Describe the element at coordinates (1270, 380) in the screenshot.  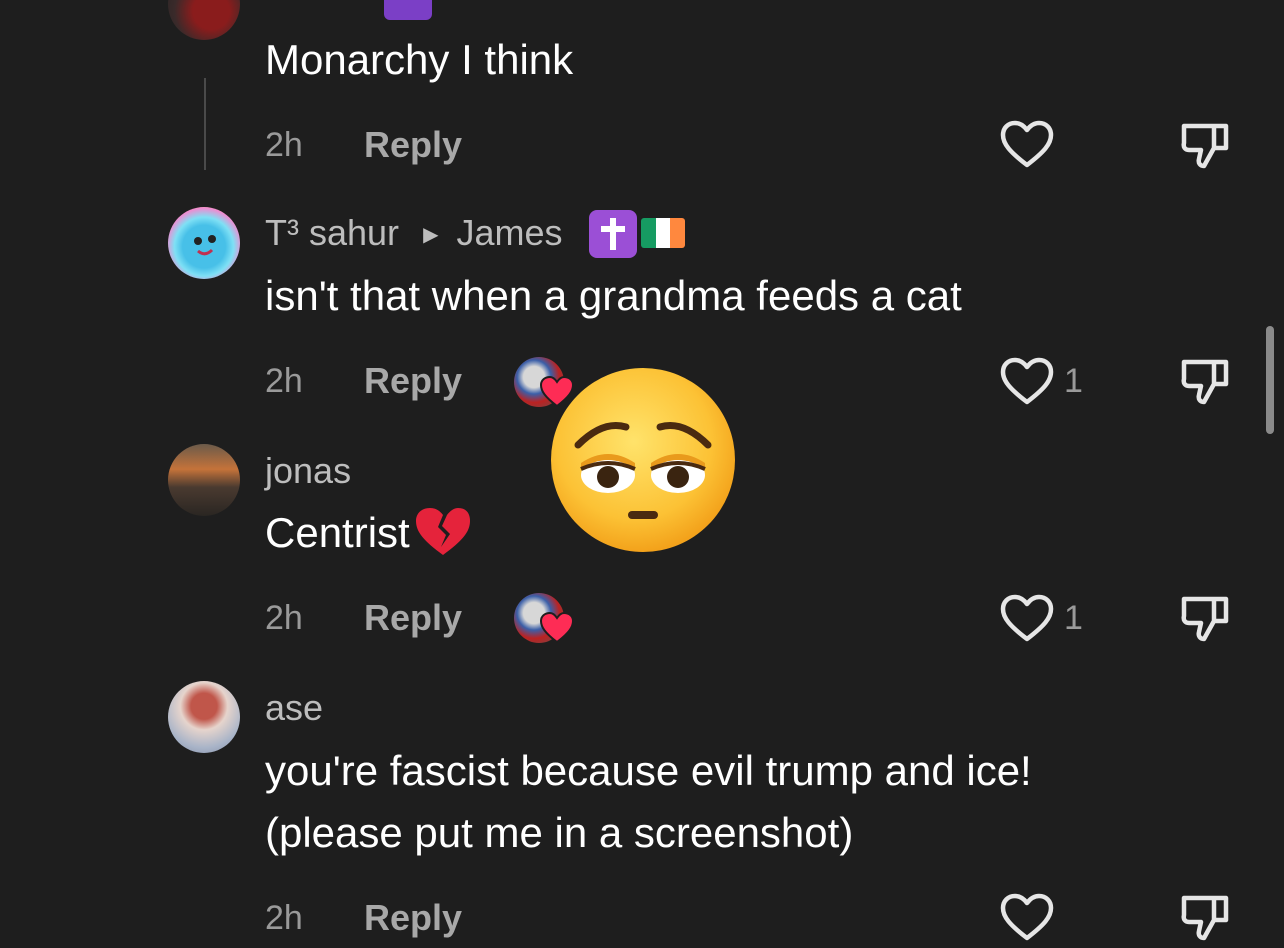
I see `scrollbar` at that location.